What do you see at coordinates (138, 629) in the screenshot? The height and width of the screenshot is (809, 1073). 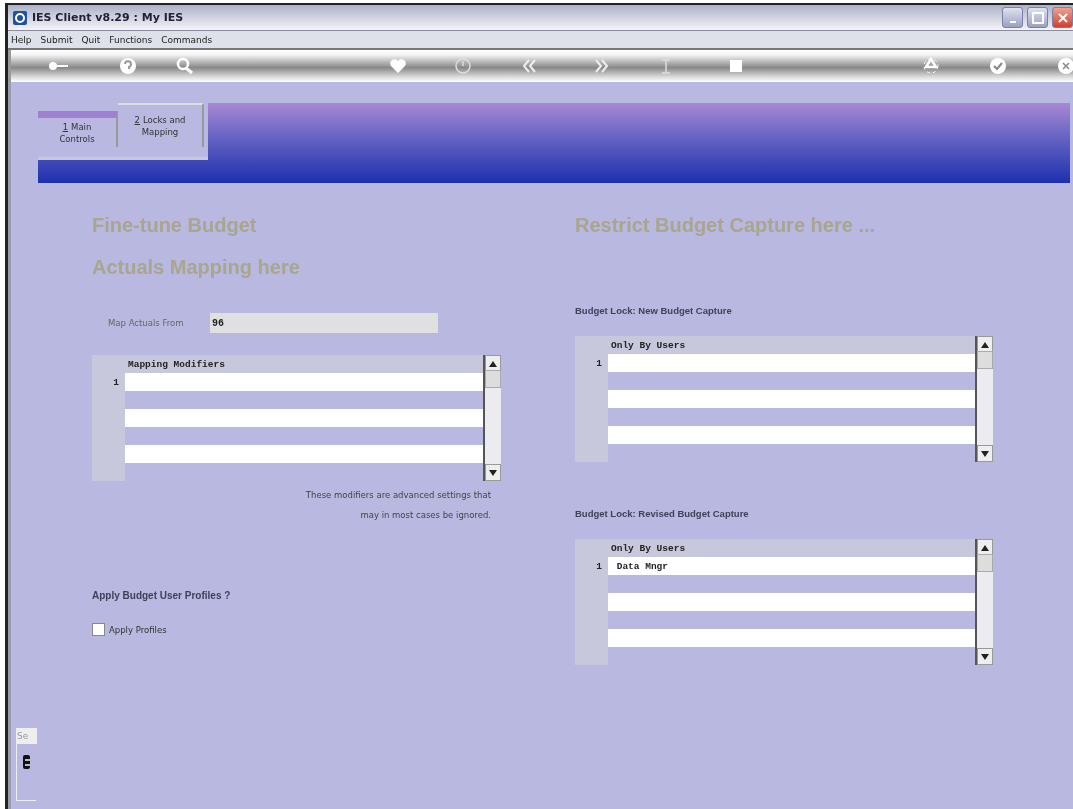 I see `checkbox-label: Apply Profiles` at bounding box center [138, 629].